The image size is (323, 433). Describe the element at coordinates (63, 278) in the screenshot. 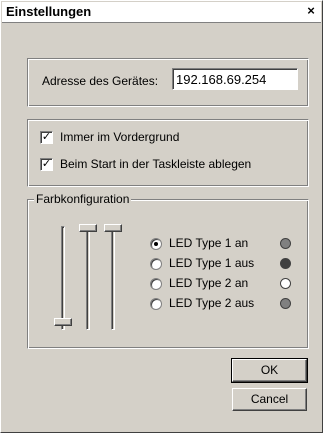

I see `slider-1-track` at that location.